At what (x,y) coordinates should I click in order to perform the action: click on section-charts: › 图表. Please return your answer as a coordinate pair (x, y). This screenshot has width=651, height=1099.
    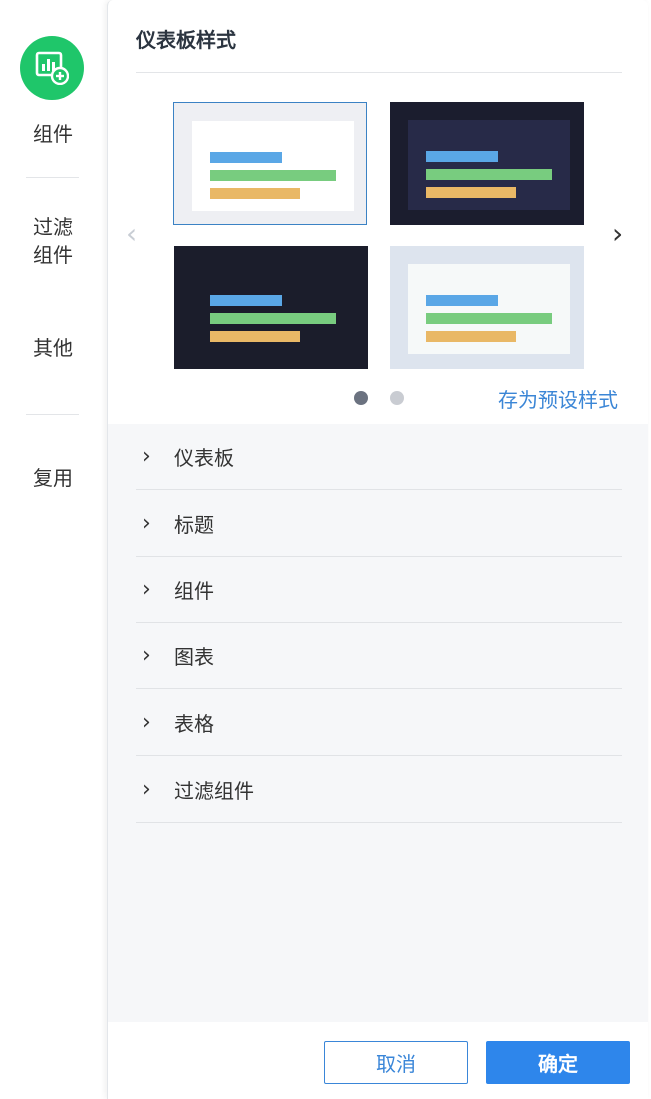
    Looking at the image, I should click on (379, 656).